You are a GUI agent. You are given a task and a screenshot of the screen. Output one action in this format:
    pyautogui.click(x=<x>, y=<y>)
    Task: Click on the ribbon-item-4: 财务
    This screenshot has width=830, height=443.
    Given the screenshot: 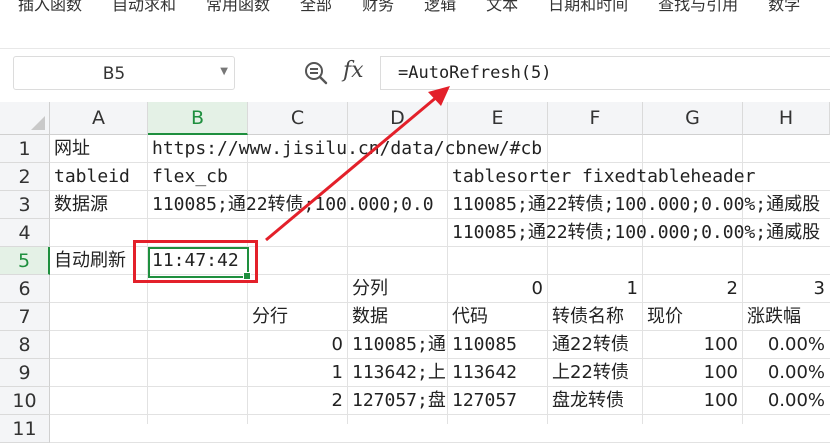 What is the action you would take?
    pyautogui.click(x=378, y=7)
    